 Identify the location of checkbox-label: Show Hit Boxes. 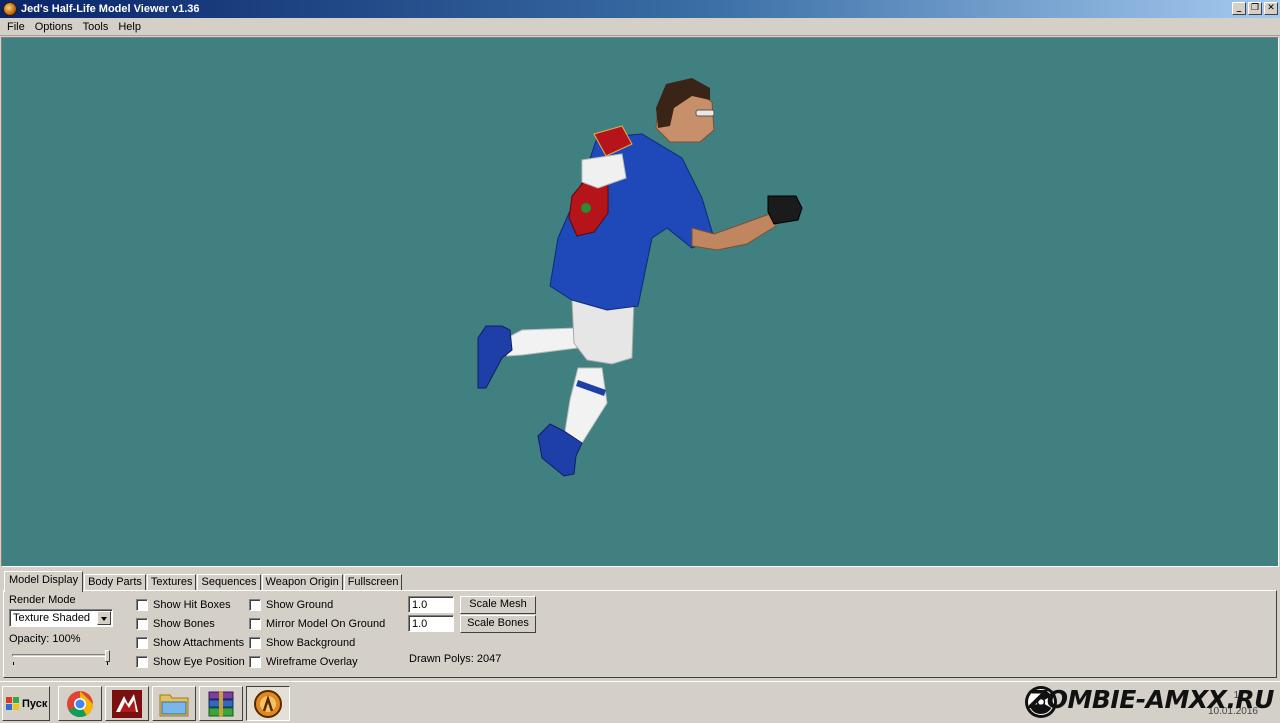
(192, 605).